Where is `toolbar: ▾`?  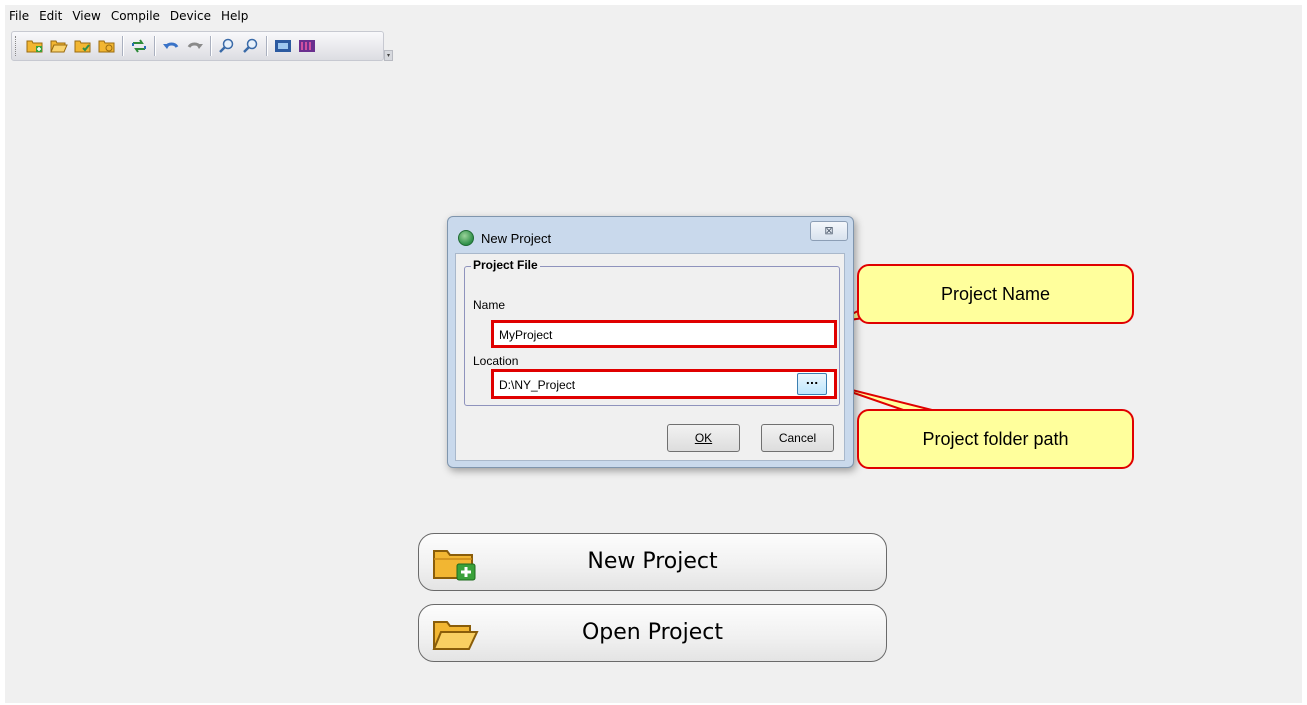
toolbar: ▾ is located at coordinates (202, 46).